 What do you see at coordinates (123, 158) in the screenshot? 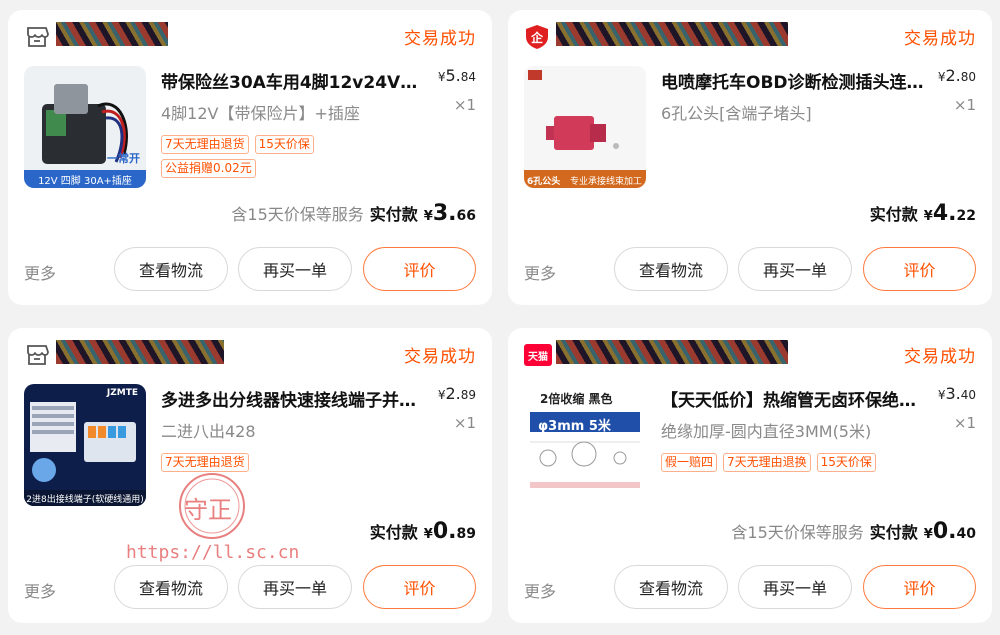
I see `thumb-tag: 一常开` at bounding box center [123, 158].